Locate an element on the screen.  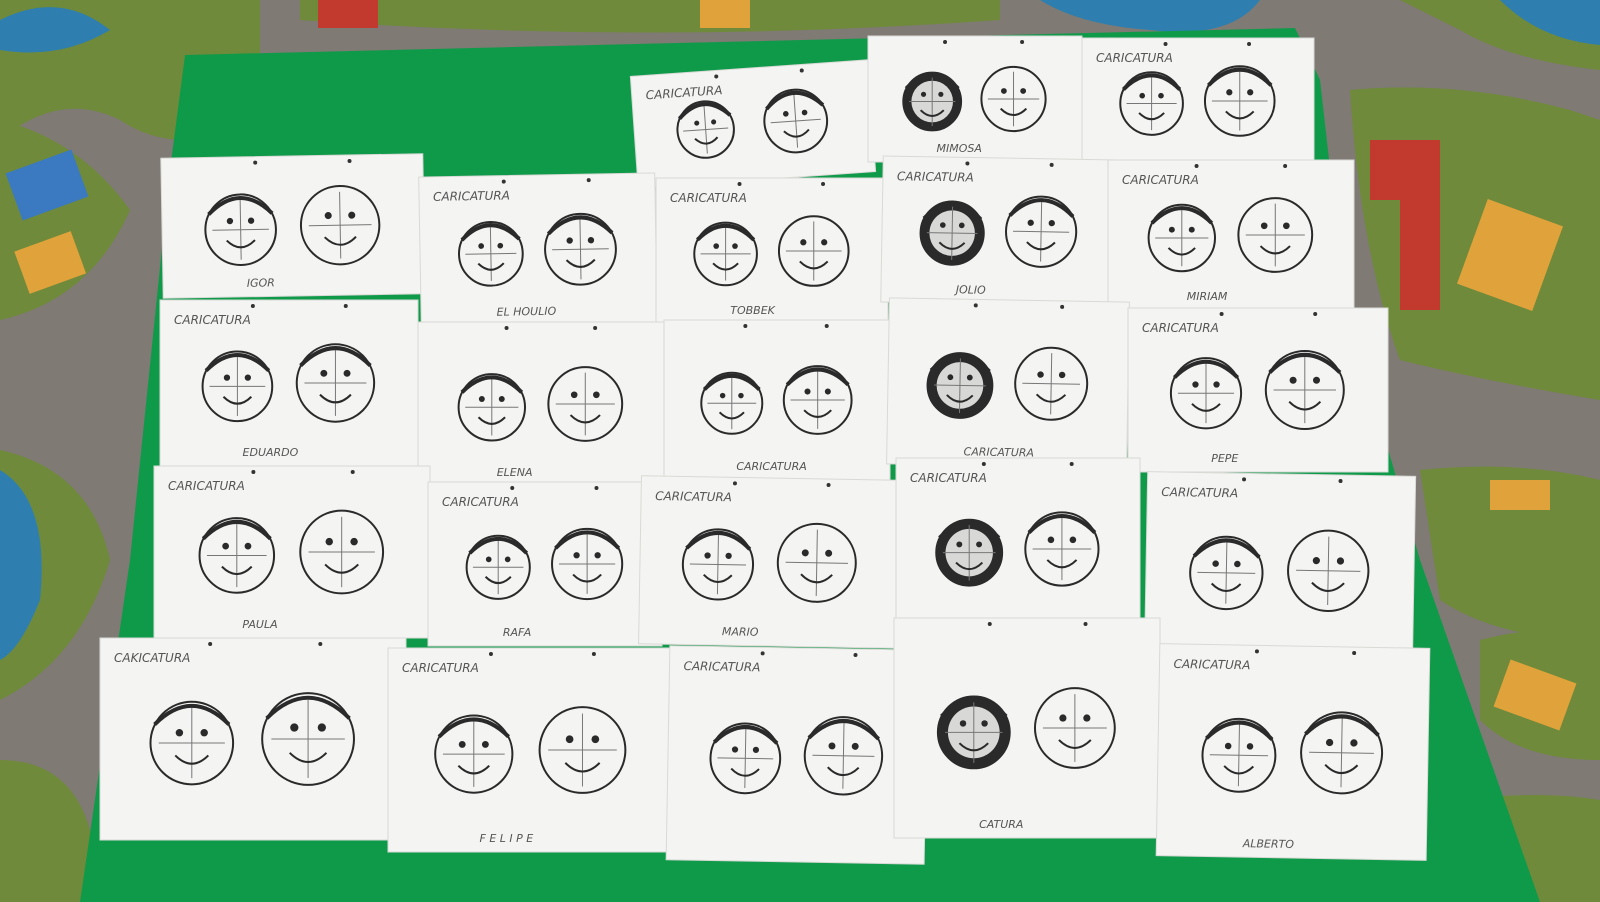
drawing-sheet: CARICATURA RAFA is located at coordinates (545, 564).